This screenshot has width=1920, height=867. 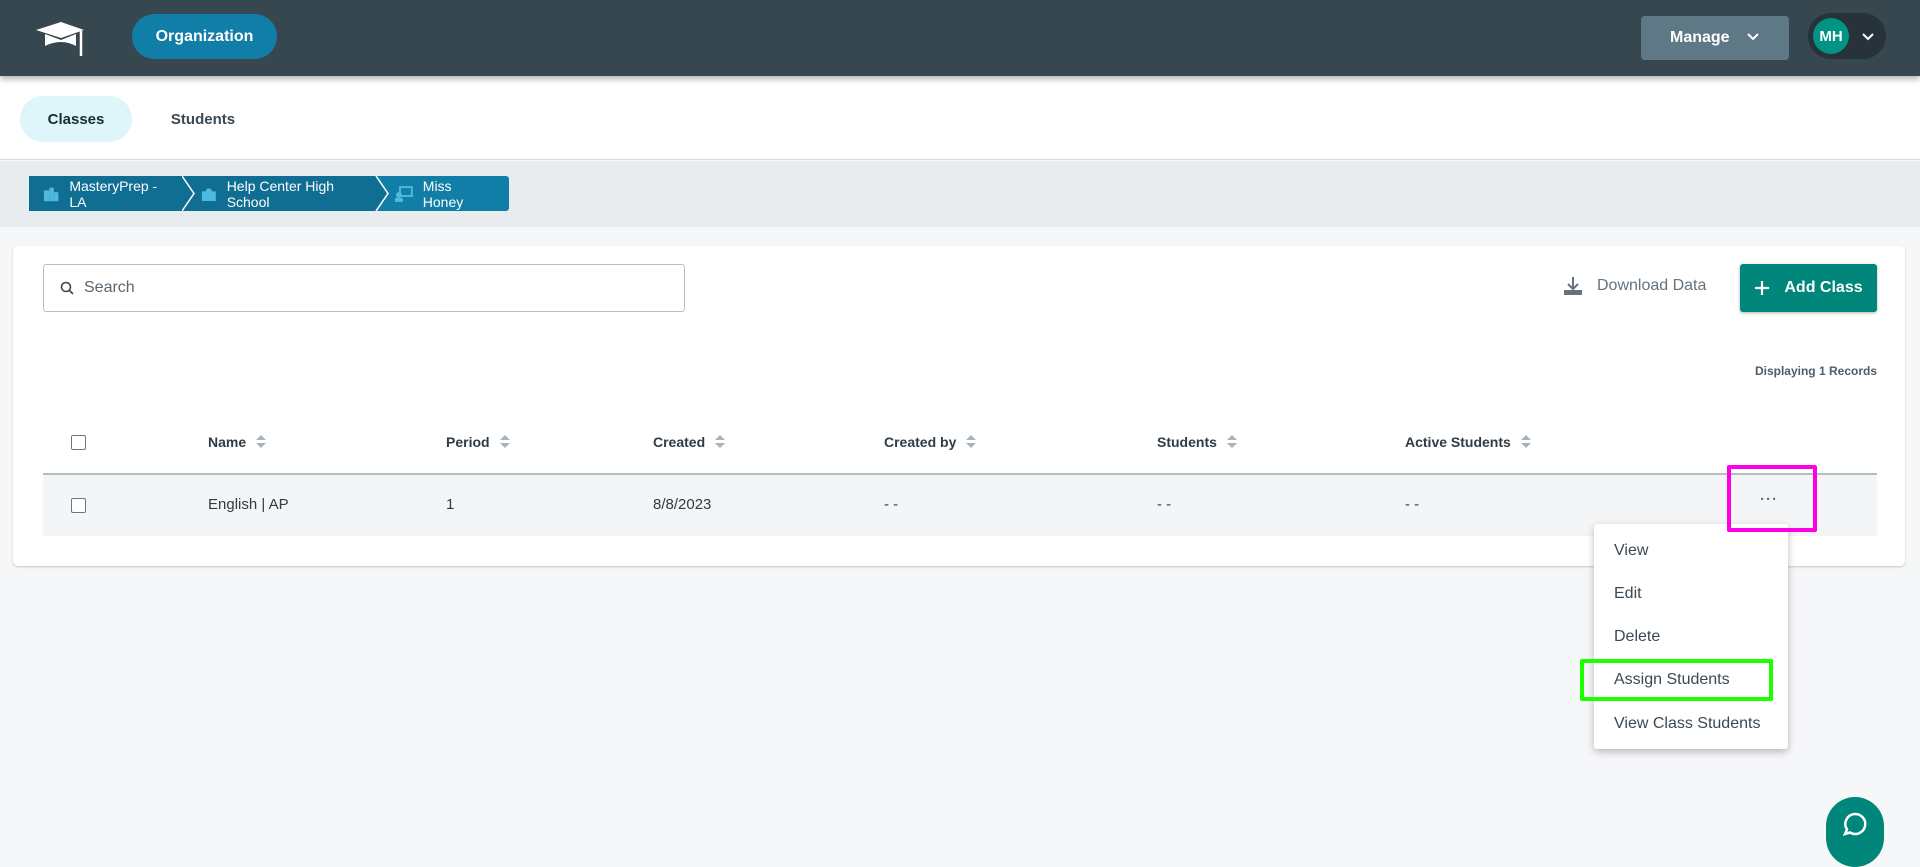 I want to click on tab-bar: Classes Students, so click(x=960, y=118).